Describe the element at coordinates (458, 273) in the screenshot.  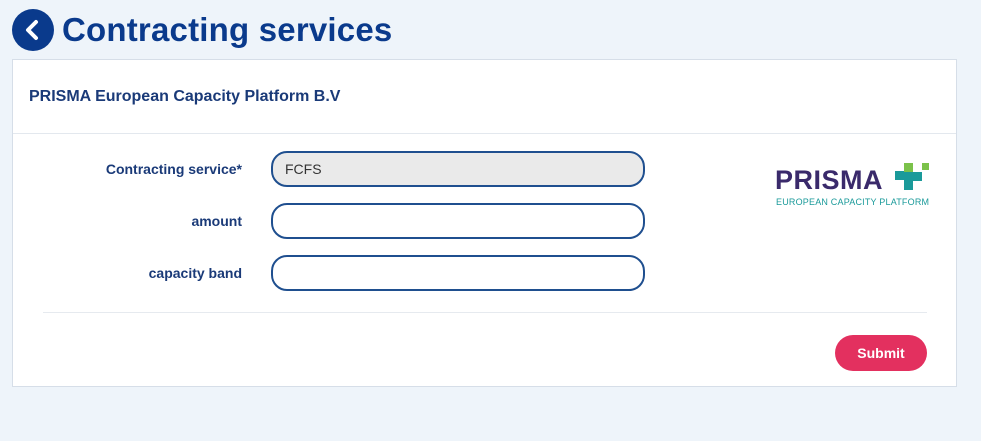
I see `capacity-band-field` at that location.